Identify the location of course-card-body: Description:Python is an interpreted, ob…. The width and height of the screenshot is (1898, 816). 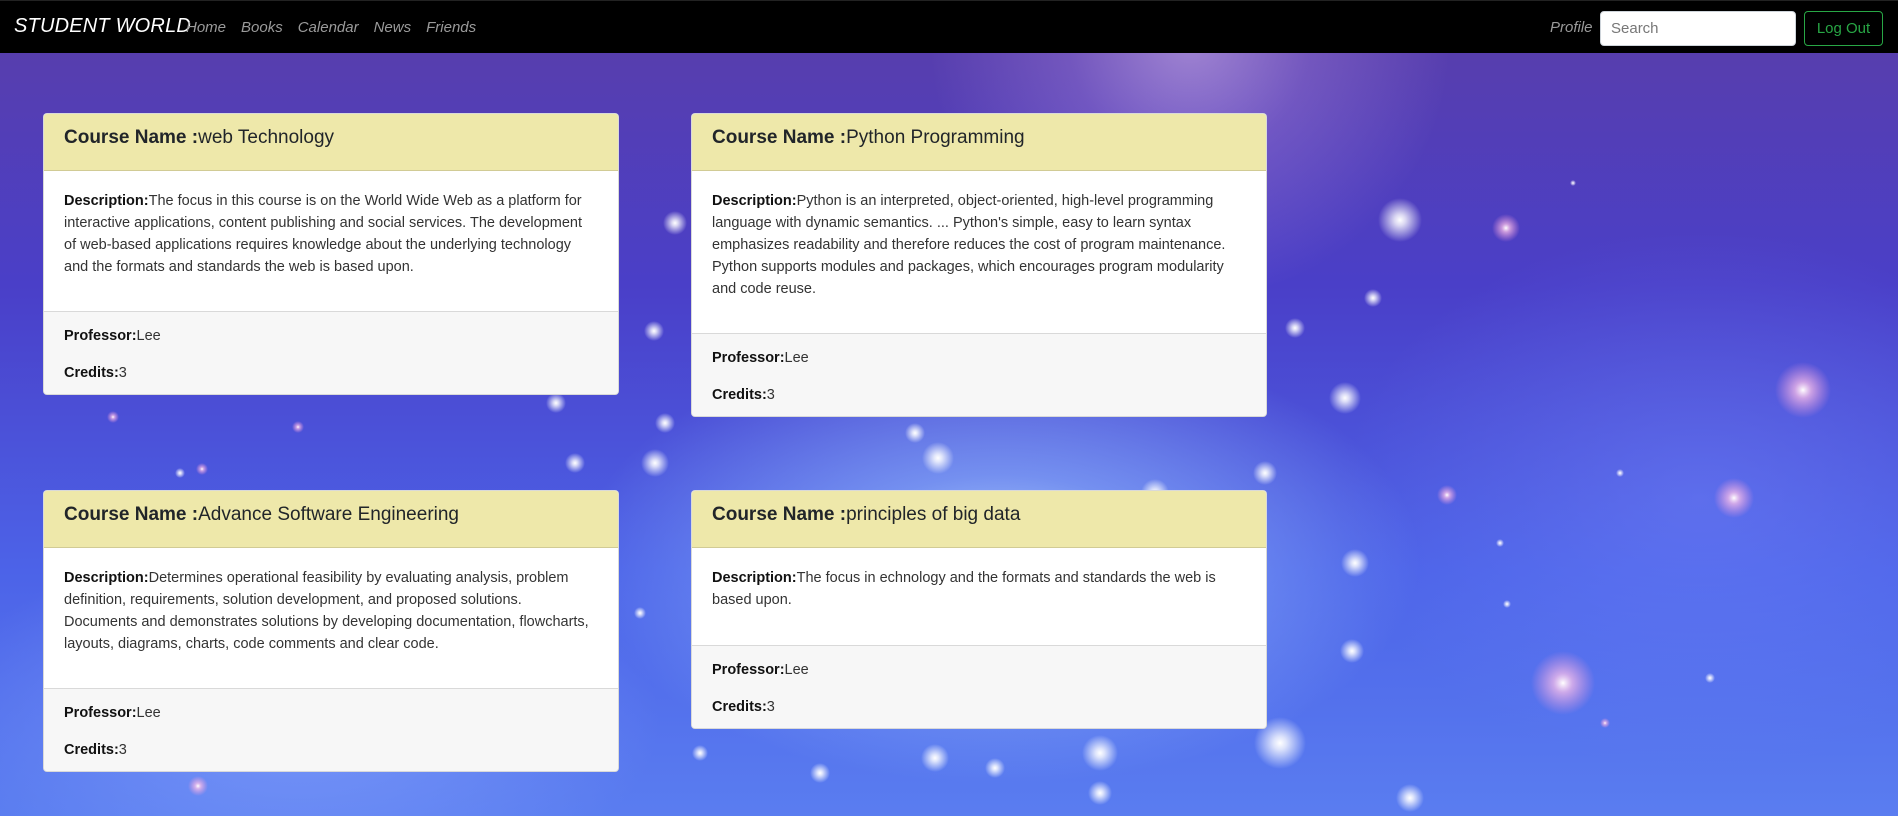
(979, 252).